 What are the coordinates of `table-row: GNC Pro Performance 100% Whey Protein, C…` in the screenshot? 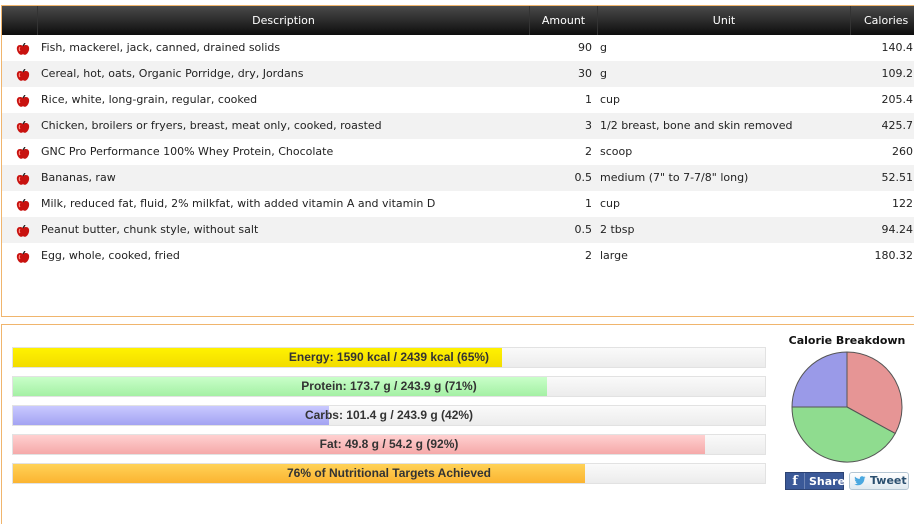 It's located at (458, 152).